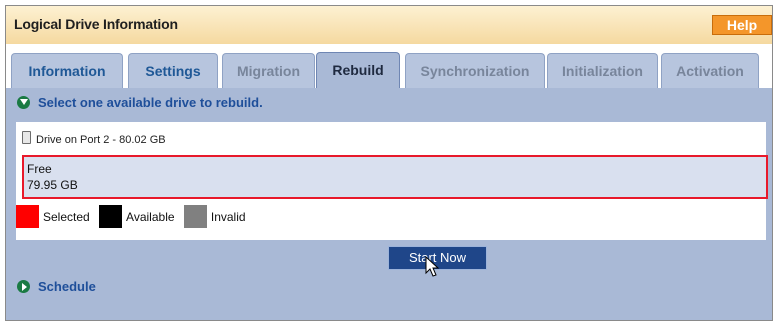  Describe the element at coordinates (67, 71) in the screenshot. I see `tab-information: Information` at that location.